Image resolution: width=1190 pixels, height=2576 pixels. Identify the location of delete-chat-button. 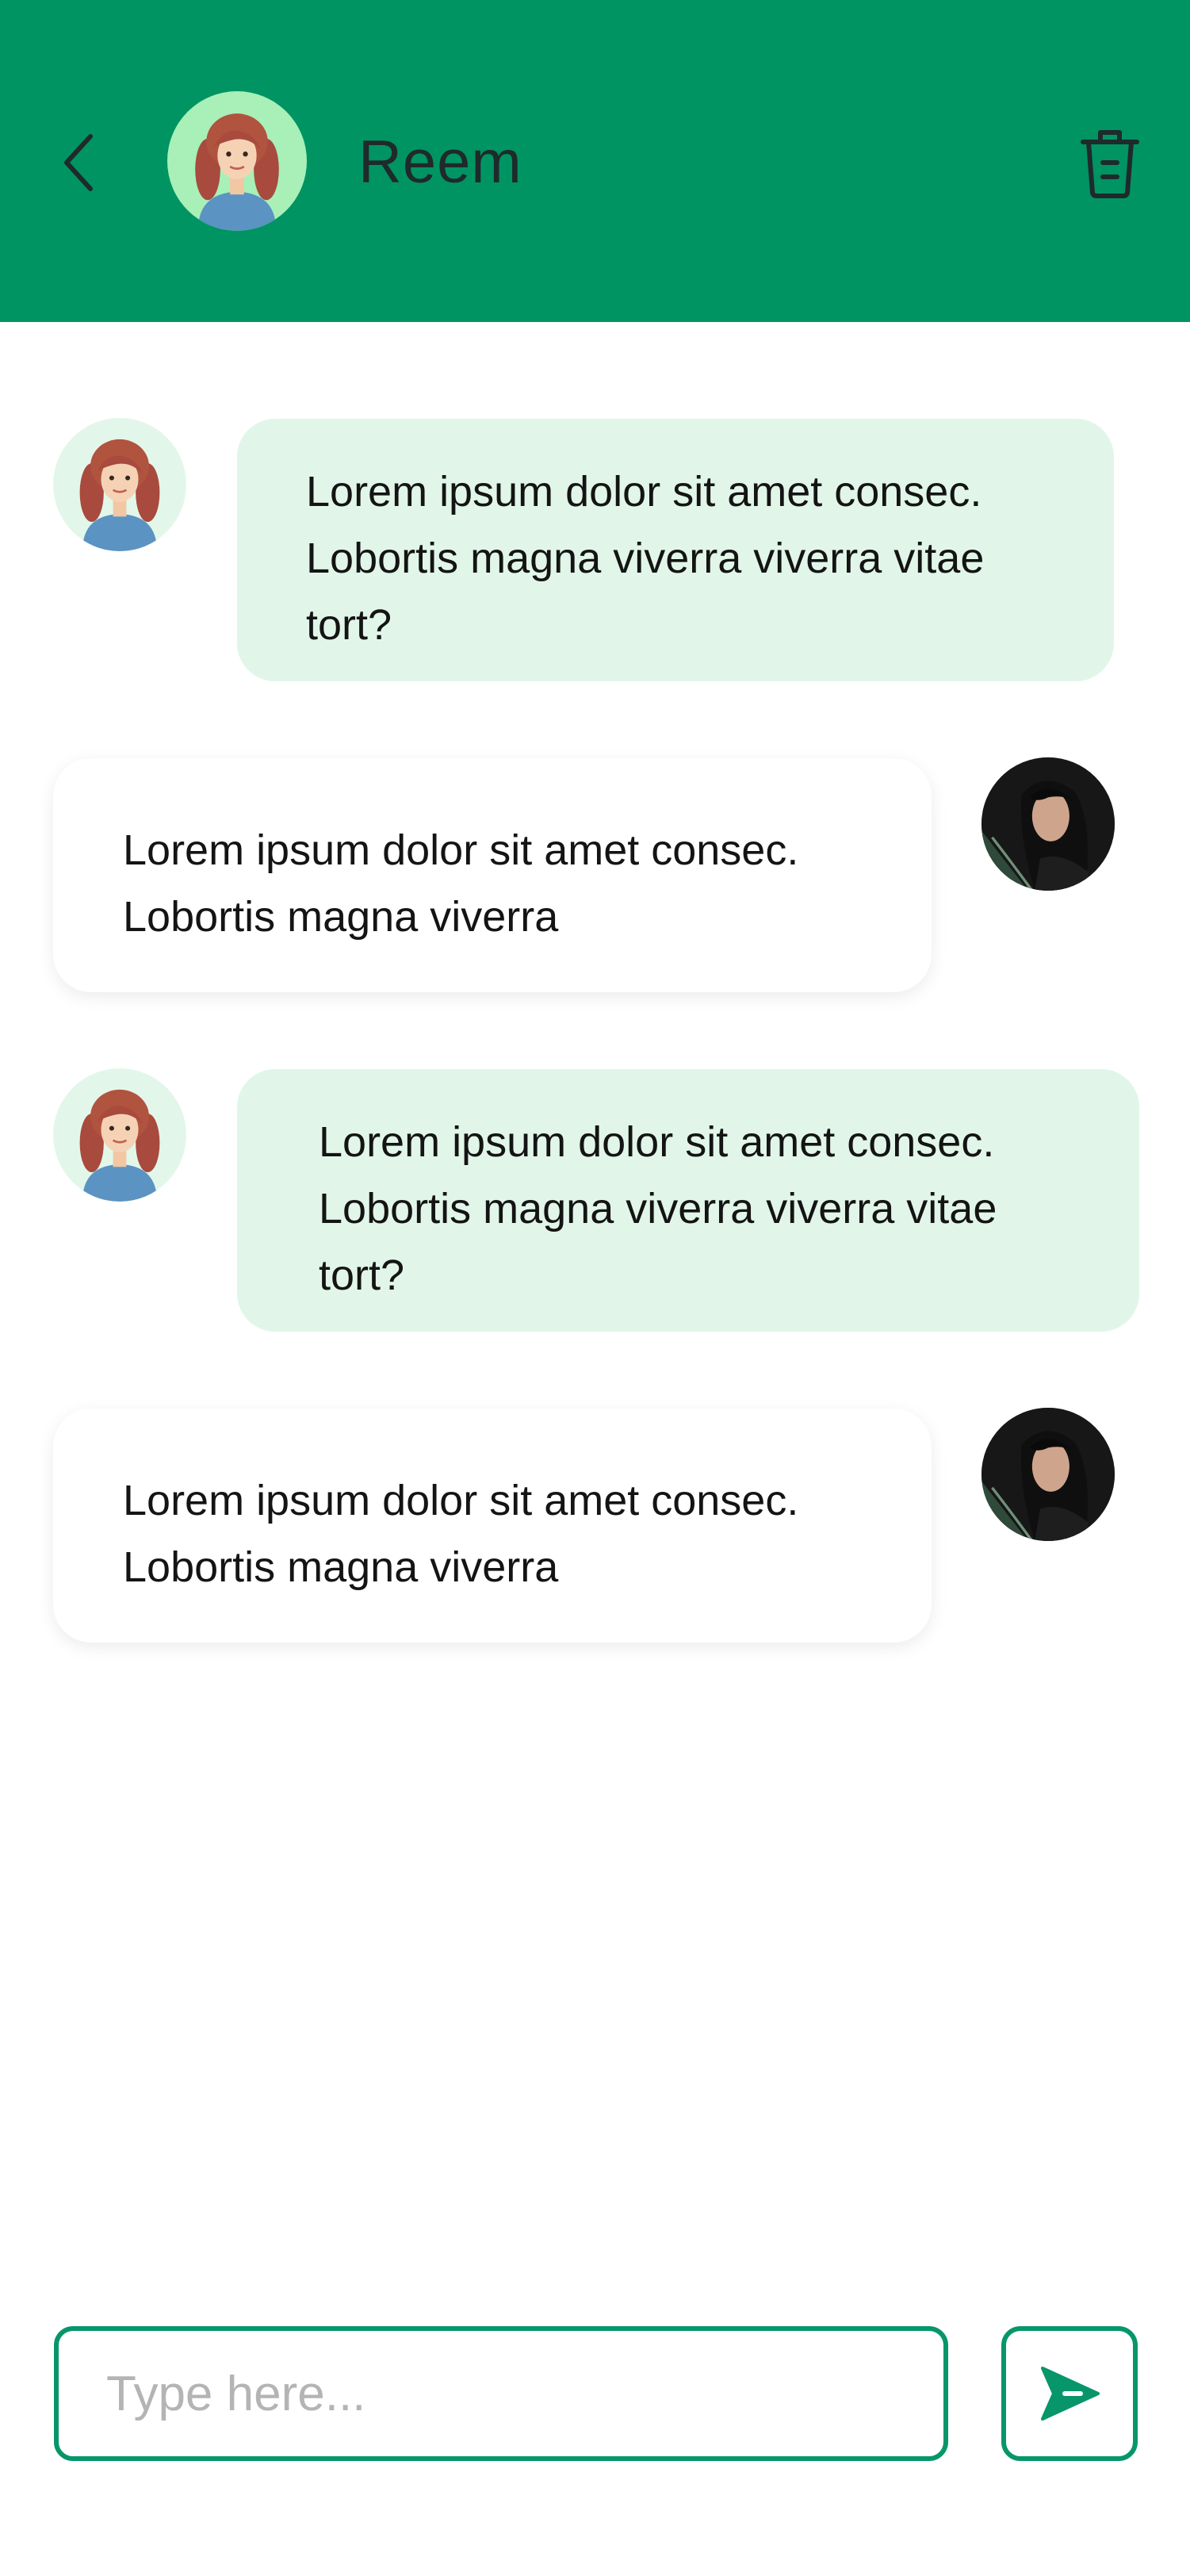
(1110, 162).